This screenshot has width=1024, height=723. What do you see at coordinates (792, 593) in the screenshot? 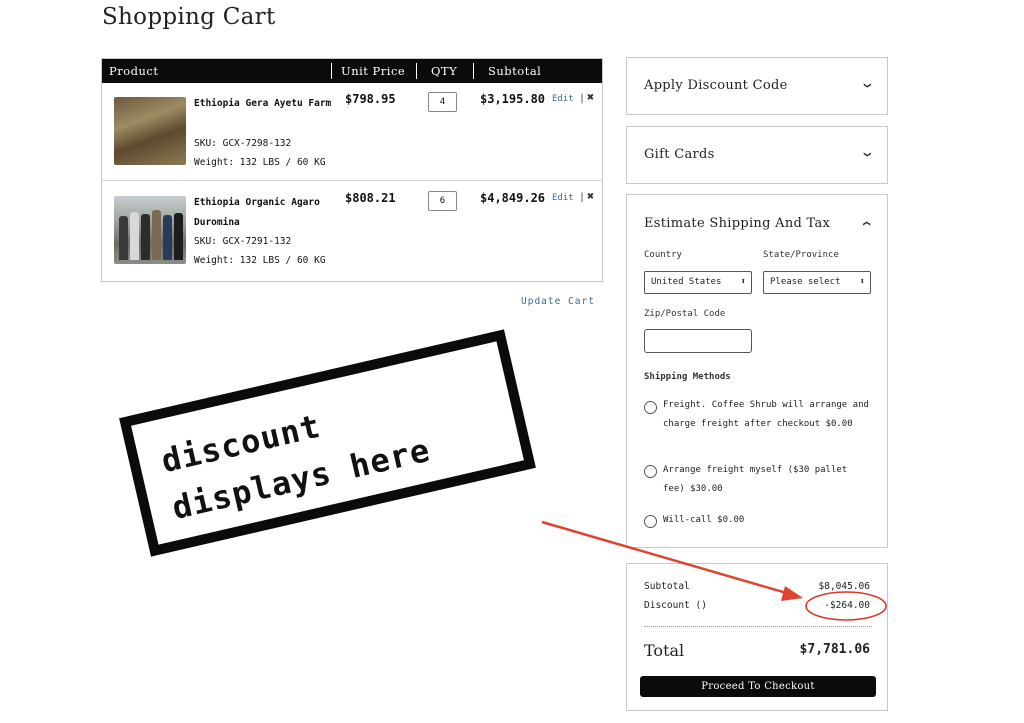
I see `annotation-arrowhead` at bounding box center [792, 593].